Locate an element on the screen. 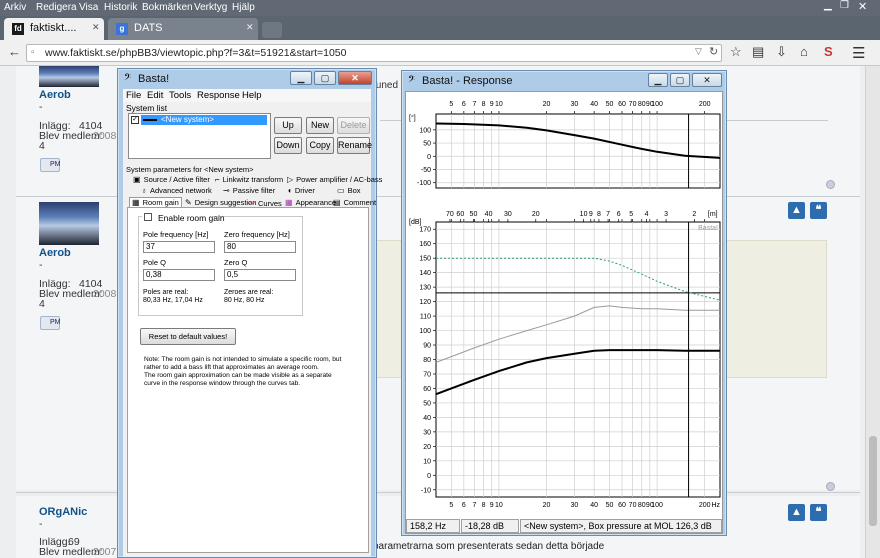 The image size is (880, 558). tab-comment: ▤ Comment is located at coordinates (354, 202).